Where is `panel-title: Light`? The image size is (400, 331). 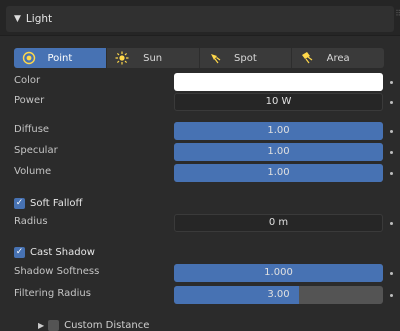
panel-title: Light is located at coordinates (39, 19).